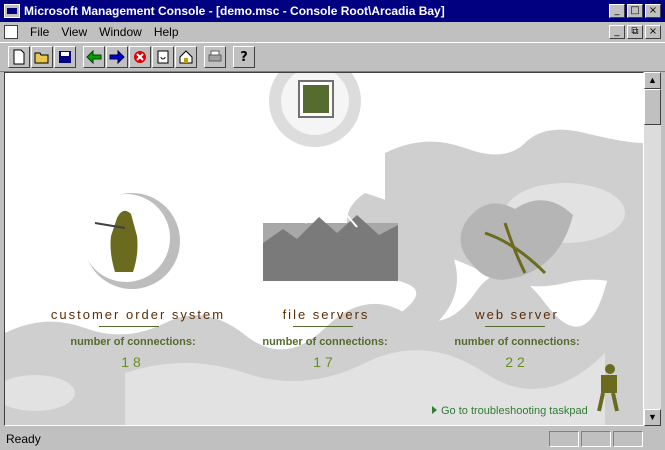 This screenshot has height=450, width=665. What do you see at coordinates (325, 362) in the screenshot?
I see `connections-count: 17` at bounding box center [325, 362].